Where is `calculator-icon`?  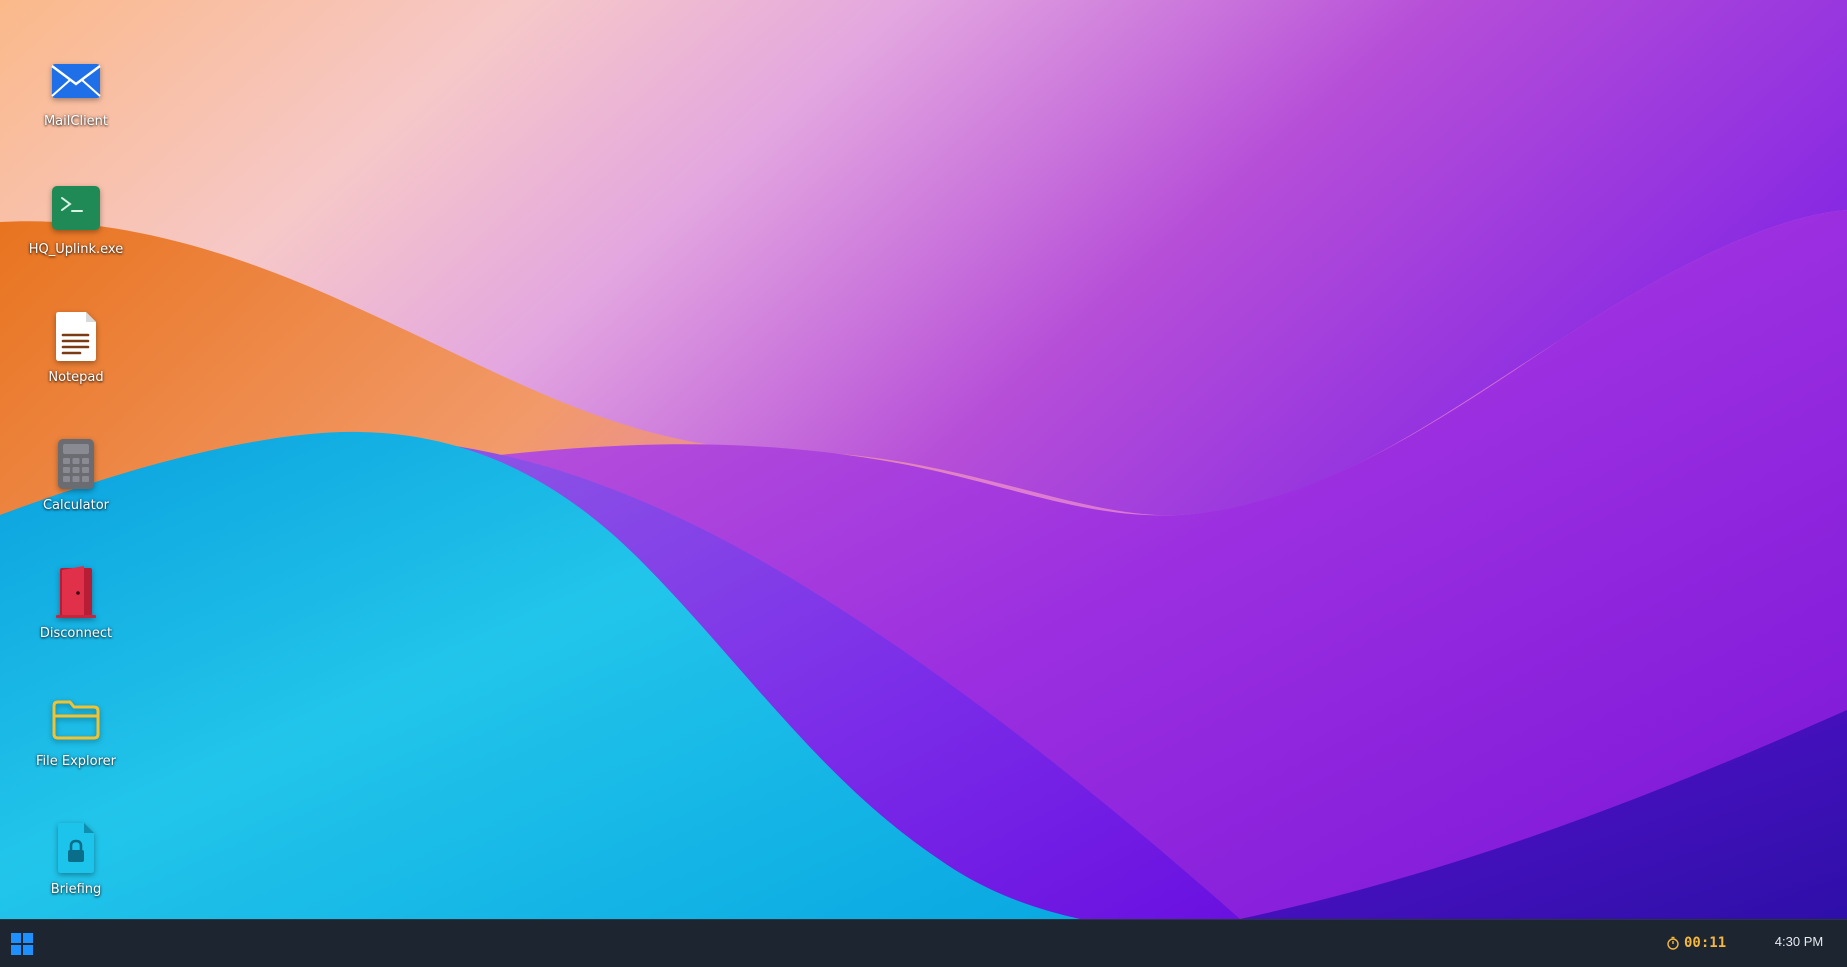 calculator-icon is located at coordinates (76, 464).